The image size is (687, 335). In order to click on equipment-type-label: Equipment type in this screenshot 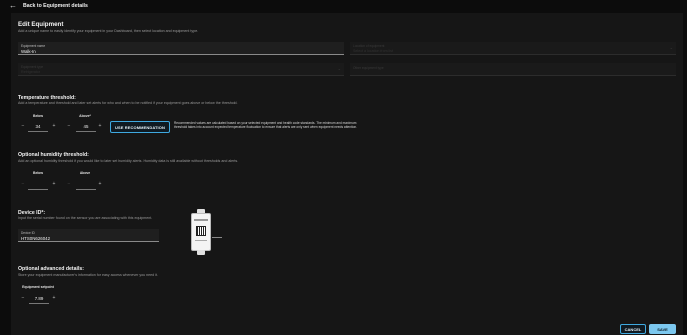, I will do `click(32, 67)`.